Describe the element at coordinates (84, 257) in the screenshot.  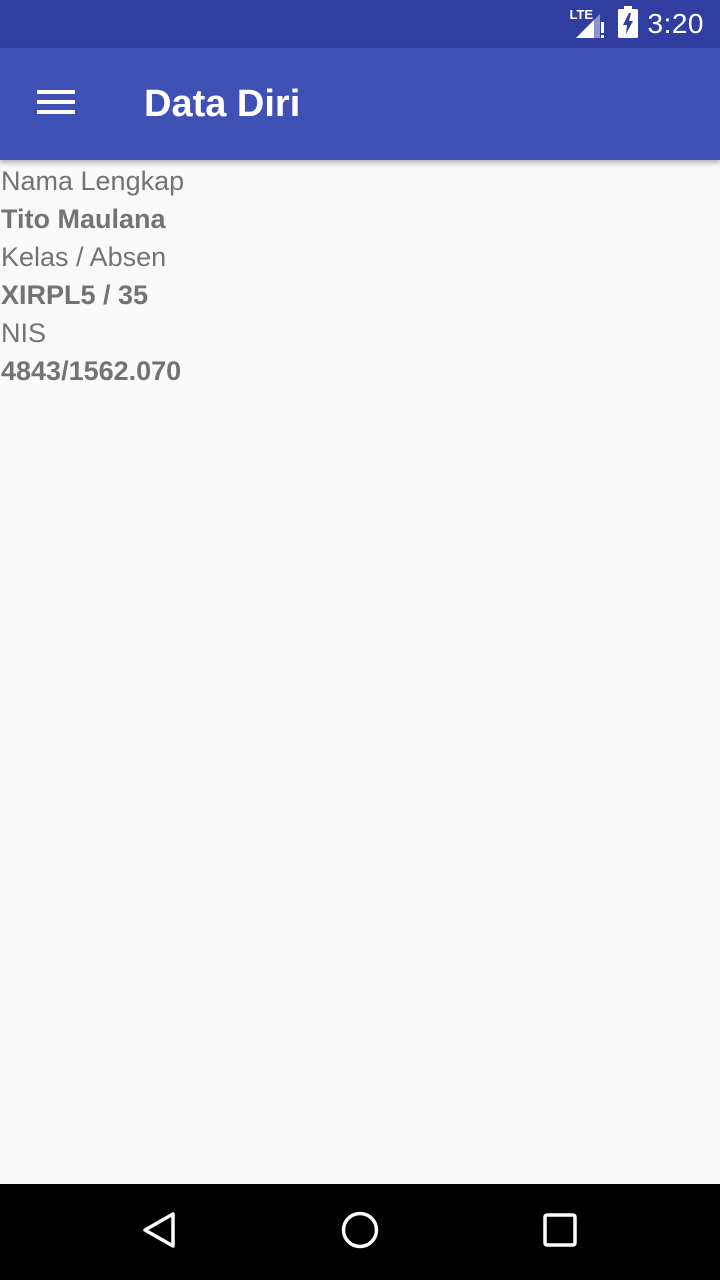
I see `class-attendance-label: Kelas / Absen` at that location.